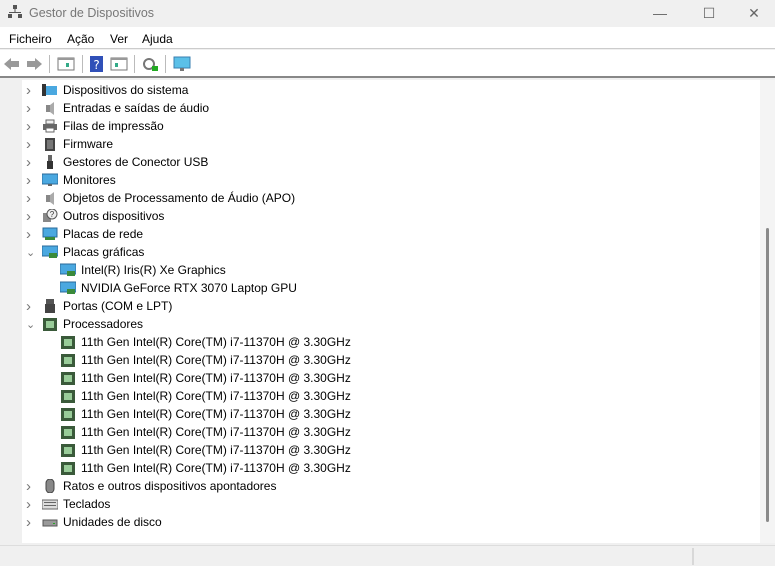 This screenshot has height=566, width=775. I want to click on tree-item-label: Placas de rede, so click(103, 234).